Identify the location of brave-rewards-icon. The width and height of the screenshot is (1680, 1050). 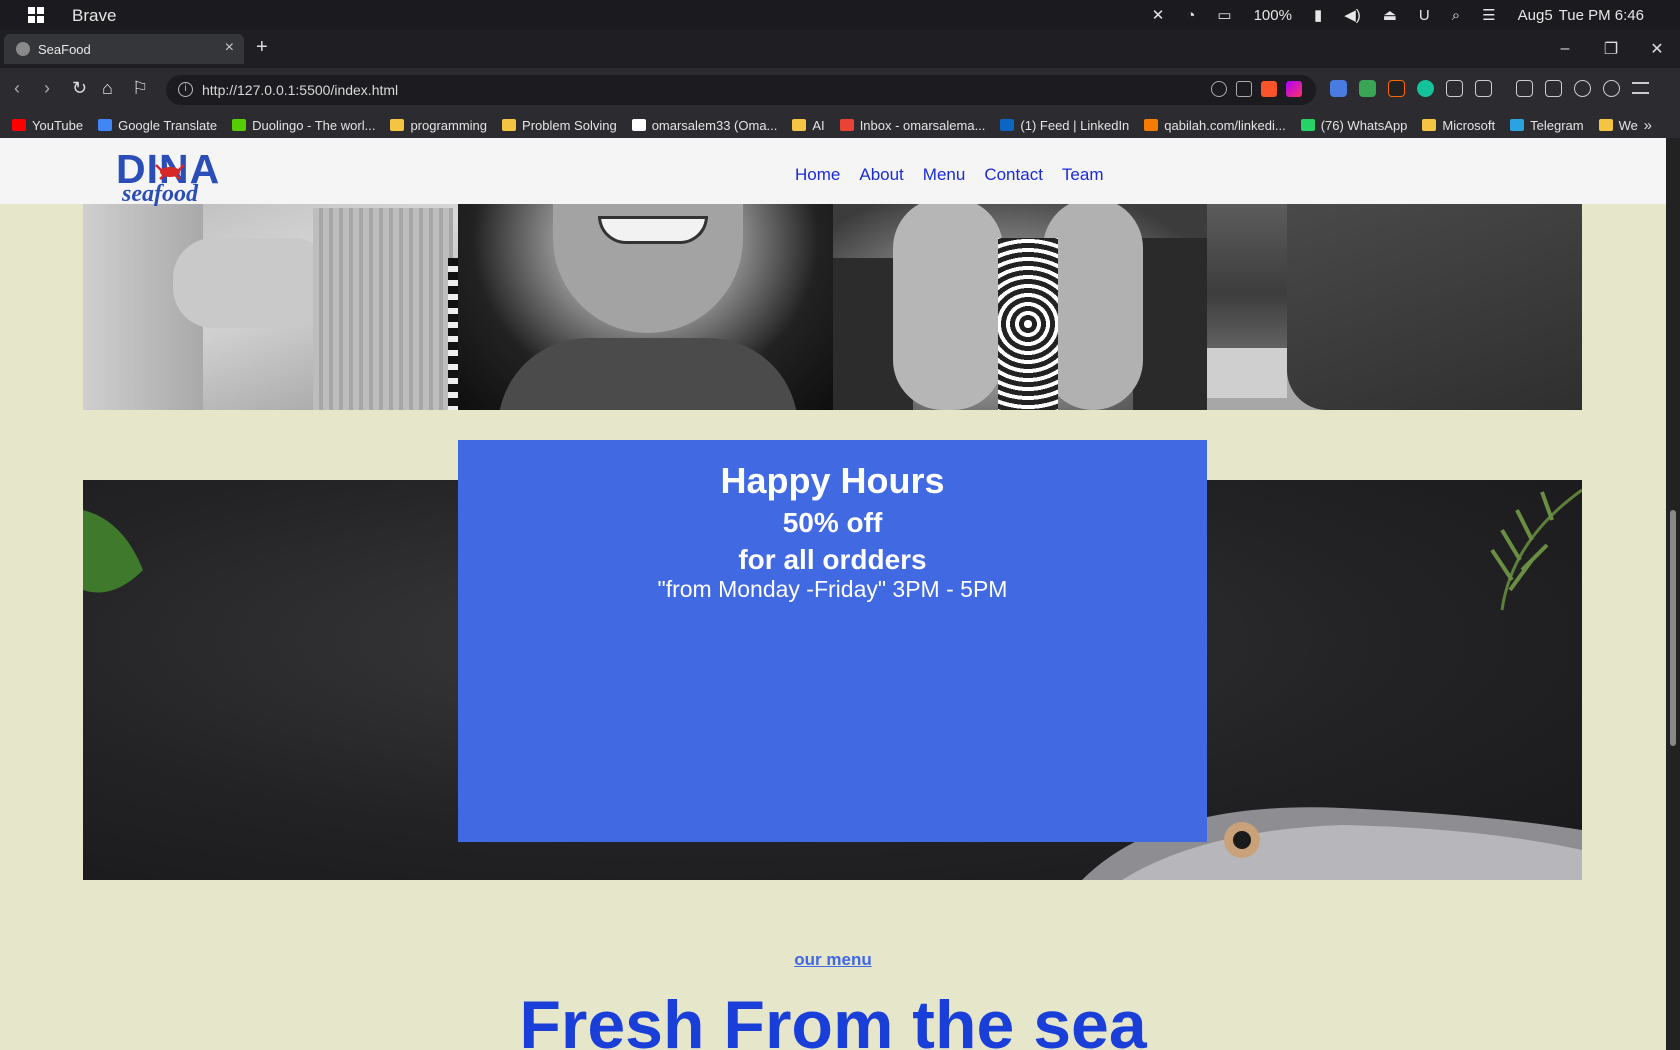
(1294, 89).